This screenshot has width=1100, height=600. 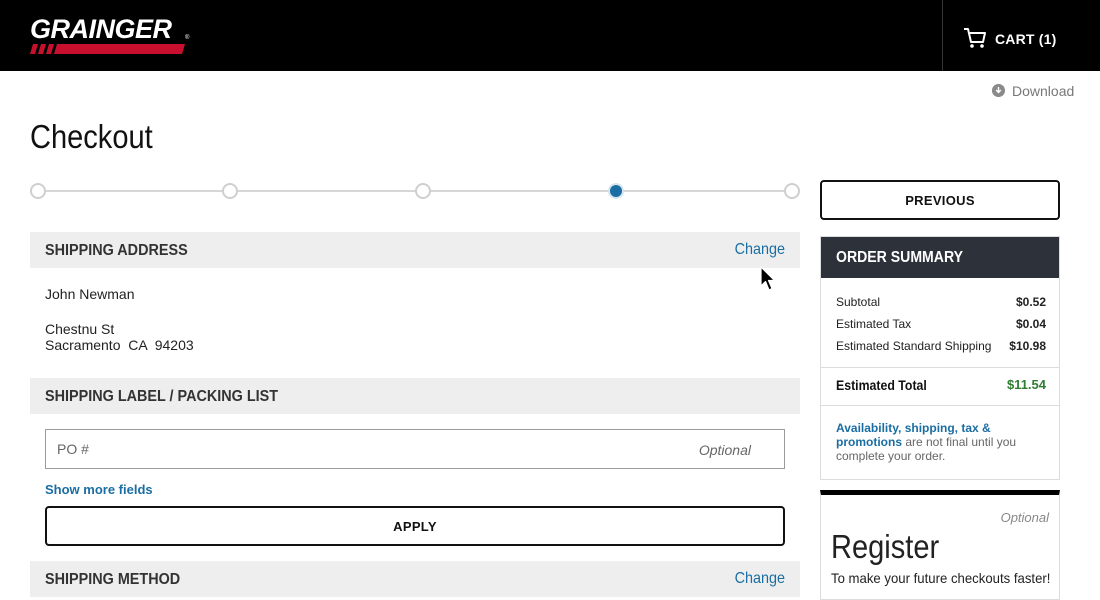 I want to click on progress-step-4-active, so click(x=616, y=191).